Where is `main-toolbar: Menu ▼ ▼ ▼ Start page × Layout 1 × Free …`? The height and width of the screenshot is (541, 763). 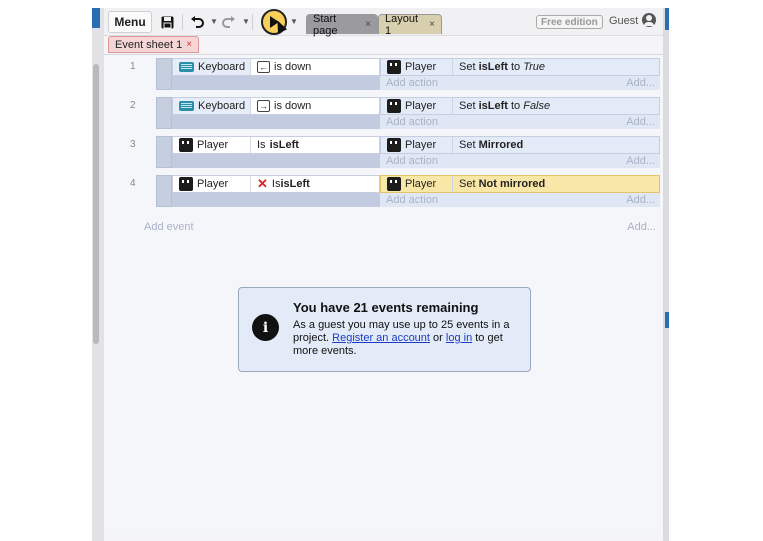 main-toolbar: Menu ▼ ▼ ▼ Start page × Layout 1 × Free … is located at coordinates (383, 22).